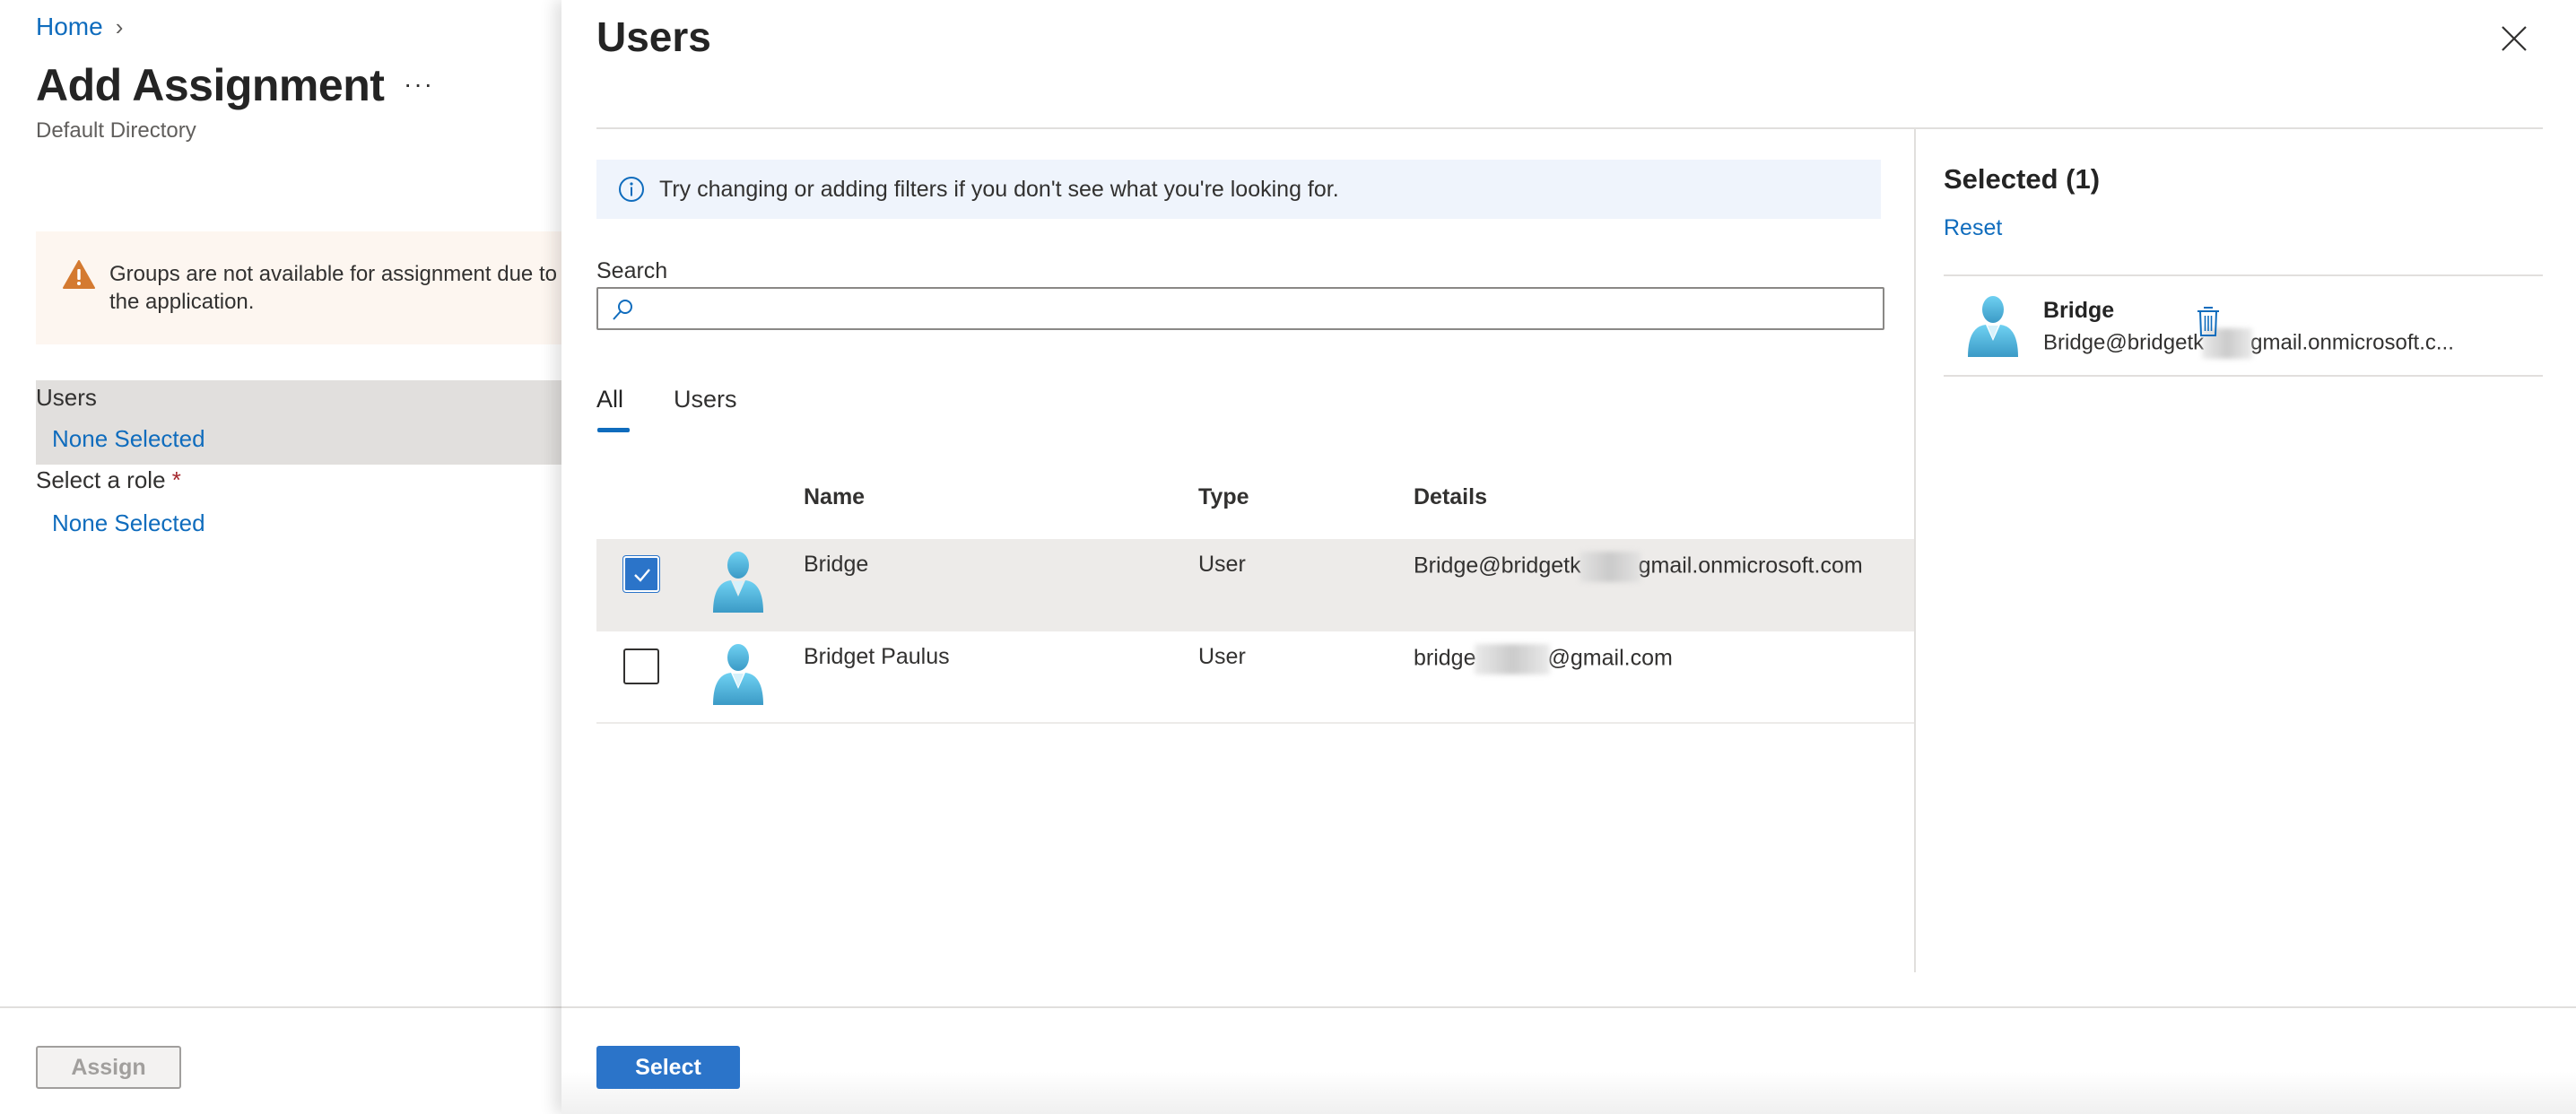 The image size is (2576, 1114). What do you see at coordinates (2124, 342) in the screenshot?
I see `email-prefix: Bridge@bridgetk` at bounding box center [2124, 342].